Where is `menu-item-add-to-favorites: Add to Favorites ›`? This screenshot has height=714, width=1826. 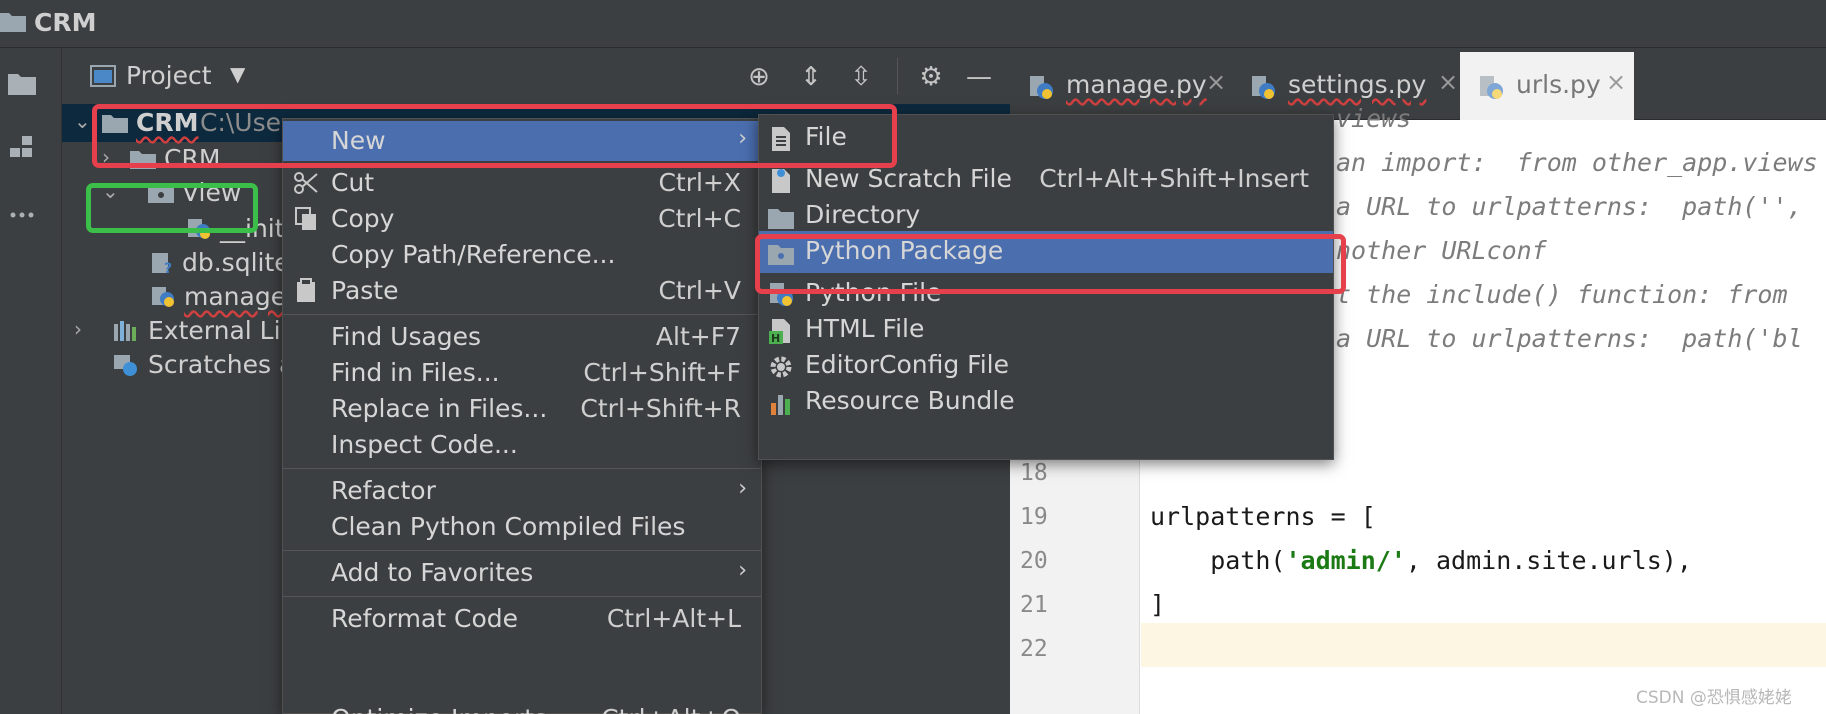 menu-item-add-to-favorites: Add to Favorites › is located at coordinates (522, 573).